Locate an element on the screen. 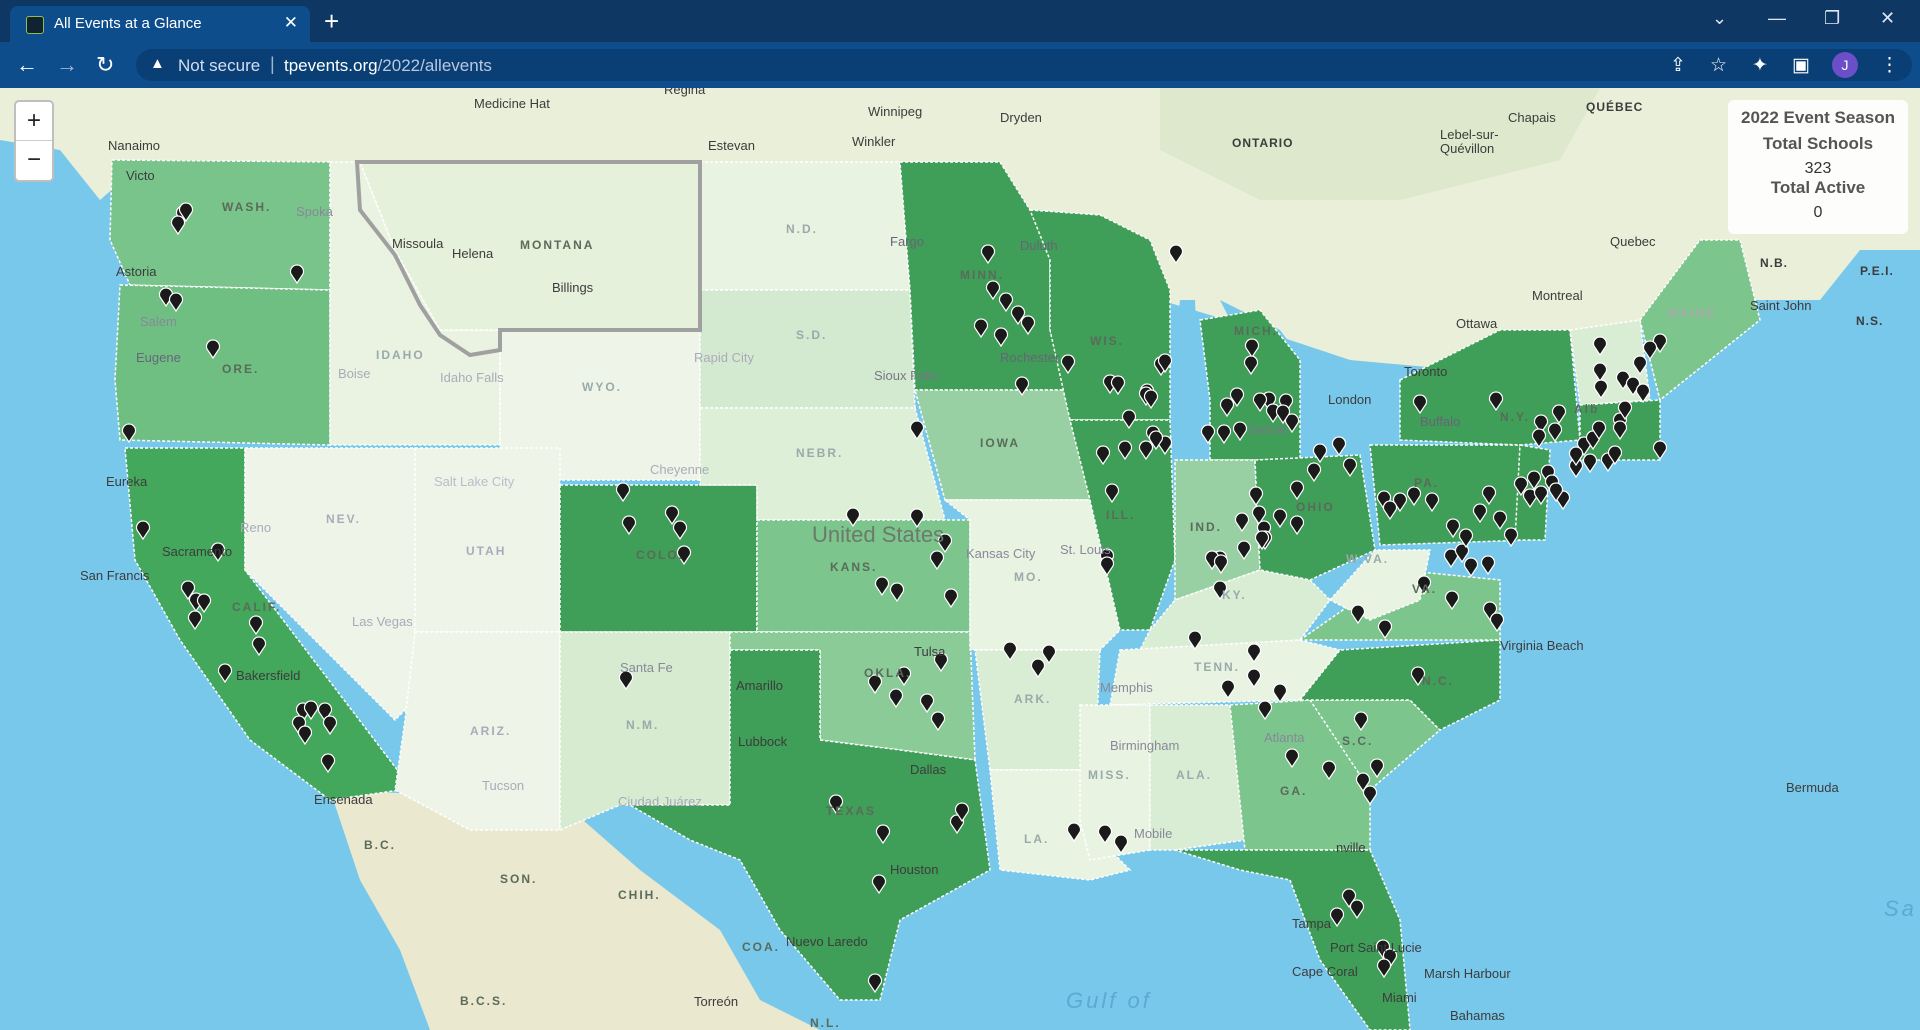 The width and height of the screenshot is (1920, 1030). map-label: N.M. is located at coordinates (643, 725).